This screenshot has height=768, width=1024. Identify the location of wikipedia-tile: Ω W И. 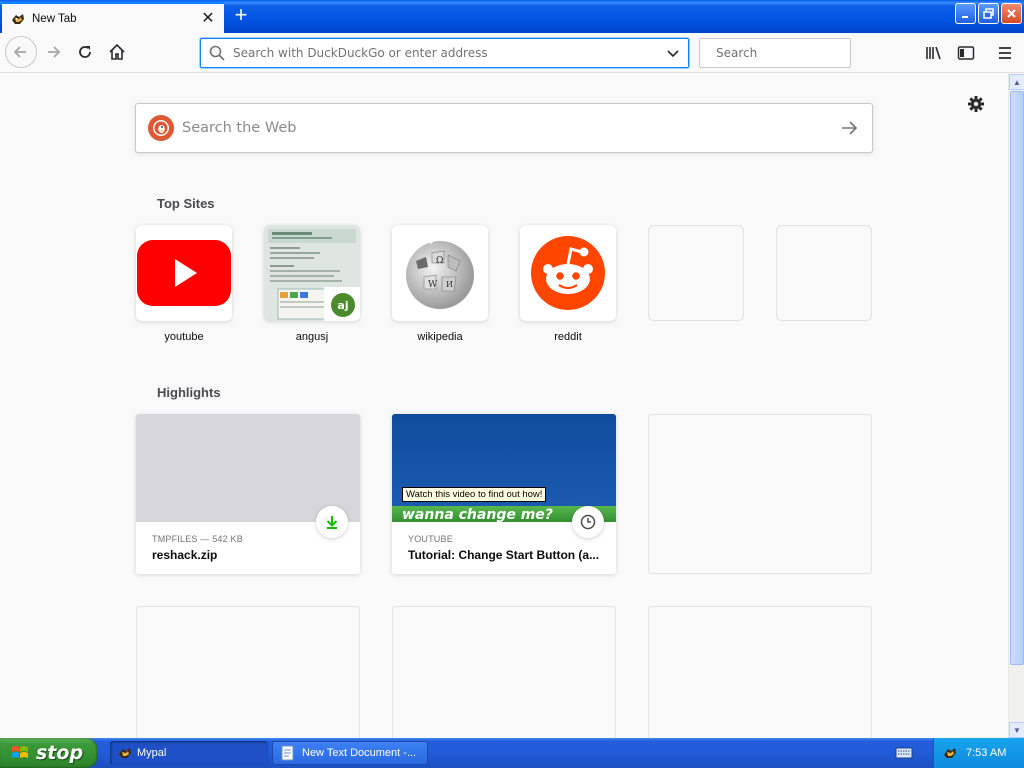
(440, 273).